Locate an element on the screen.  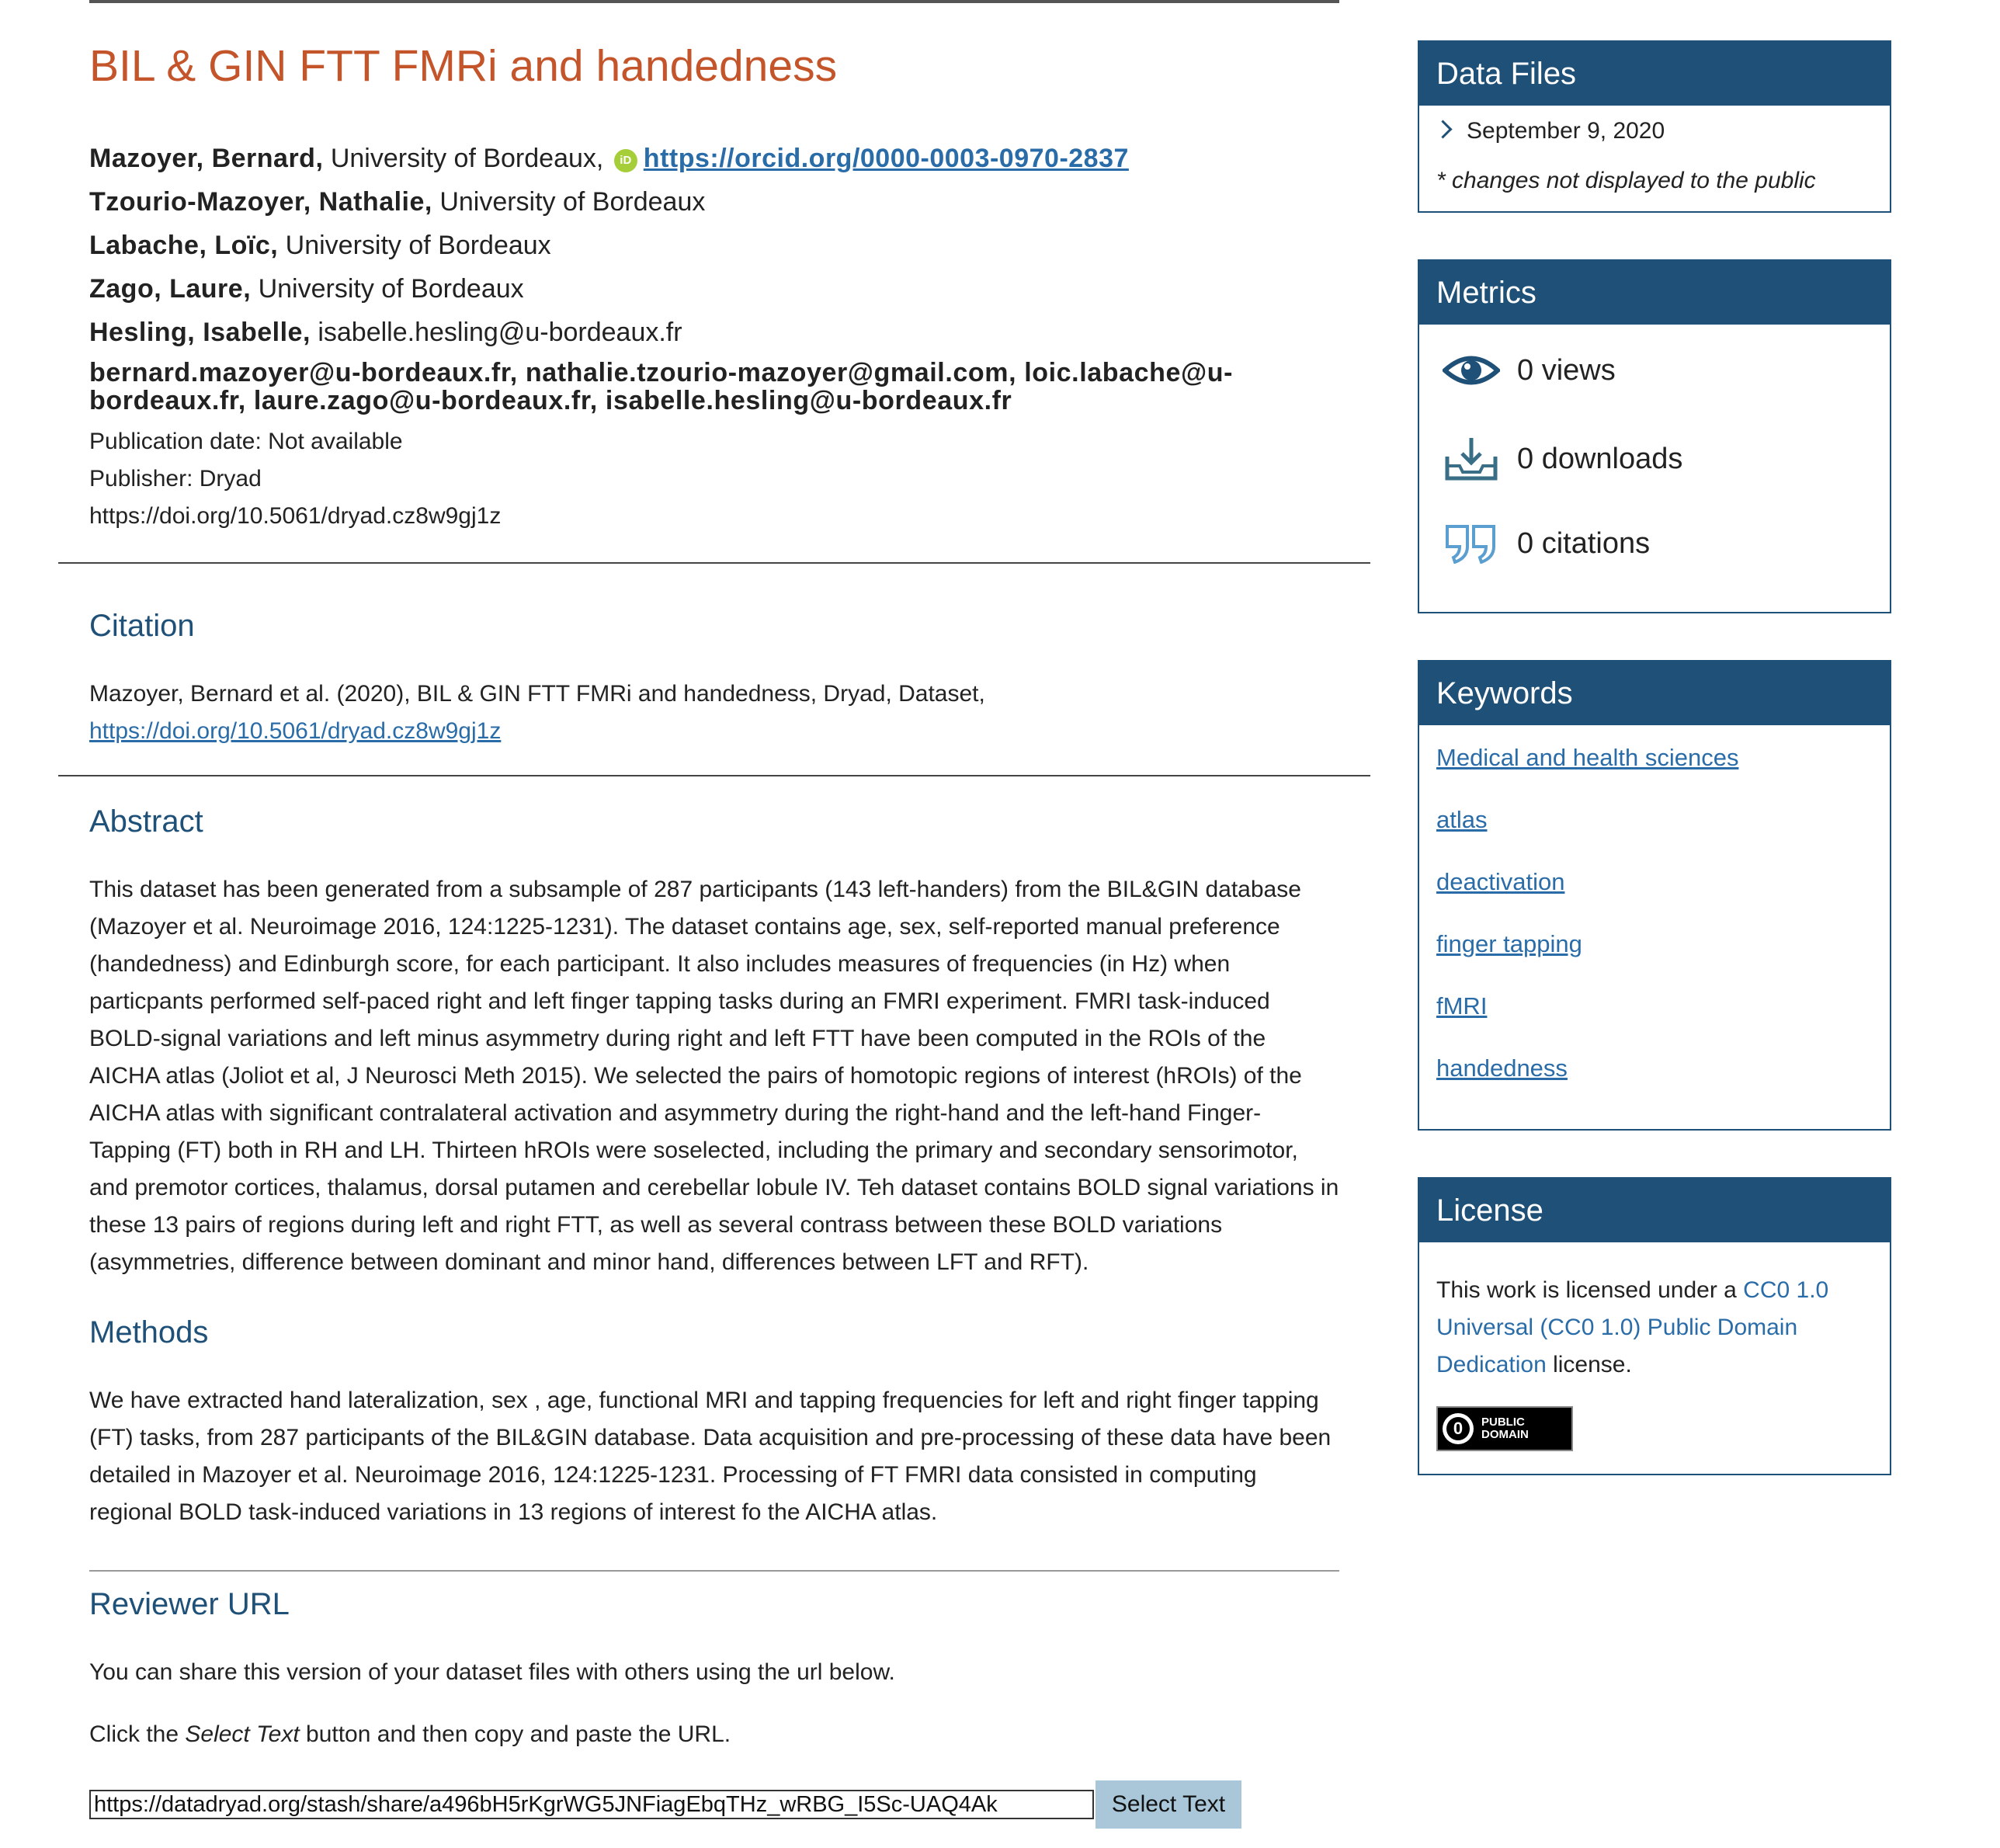
select-text-button: Select Text is located at coordinates (1168, 1804).